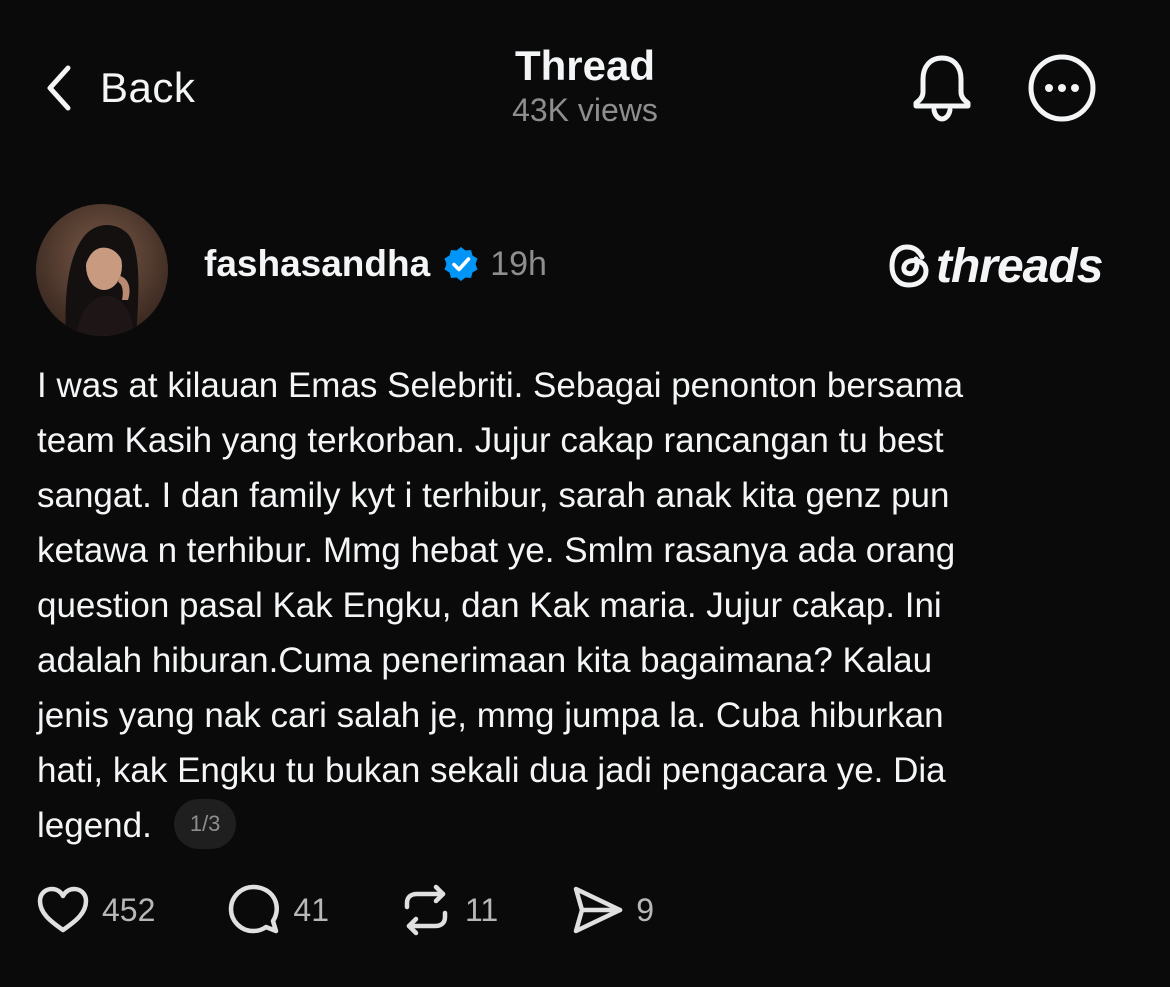  Describe the element at coordinates (94, 825) in the screenshot. I see `post-text-line: legend.` at that location.